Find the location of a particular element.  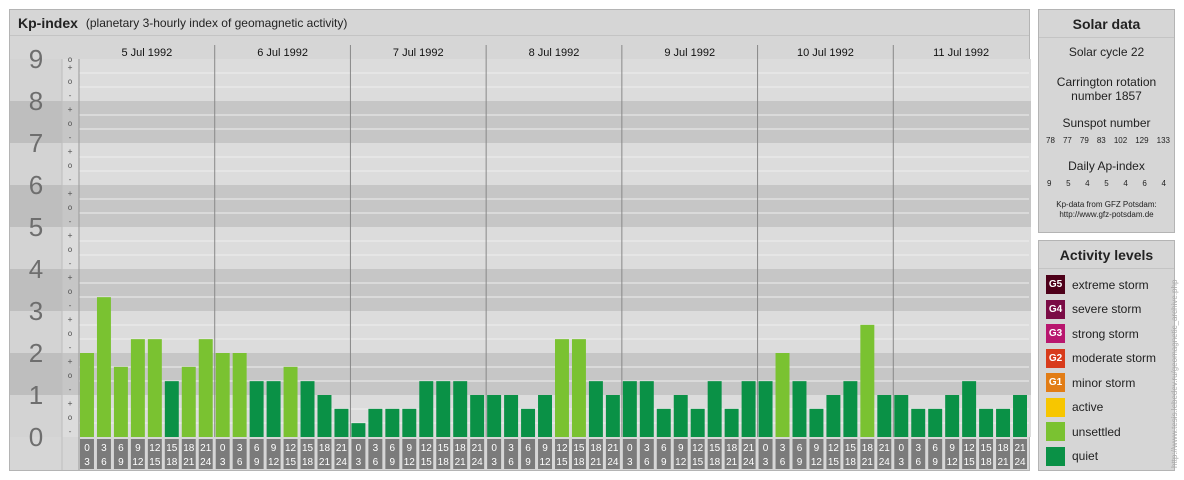

y-tick-label: 6 is located at coordinates (36, 185).